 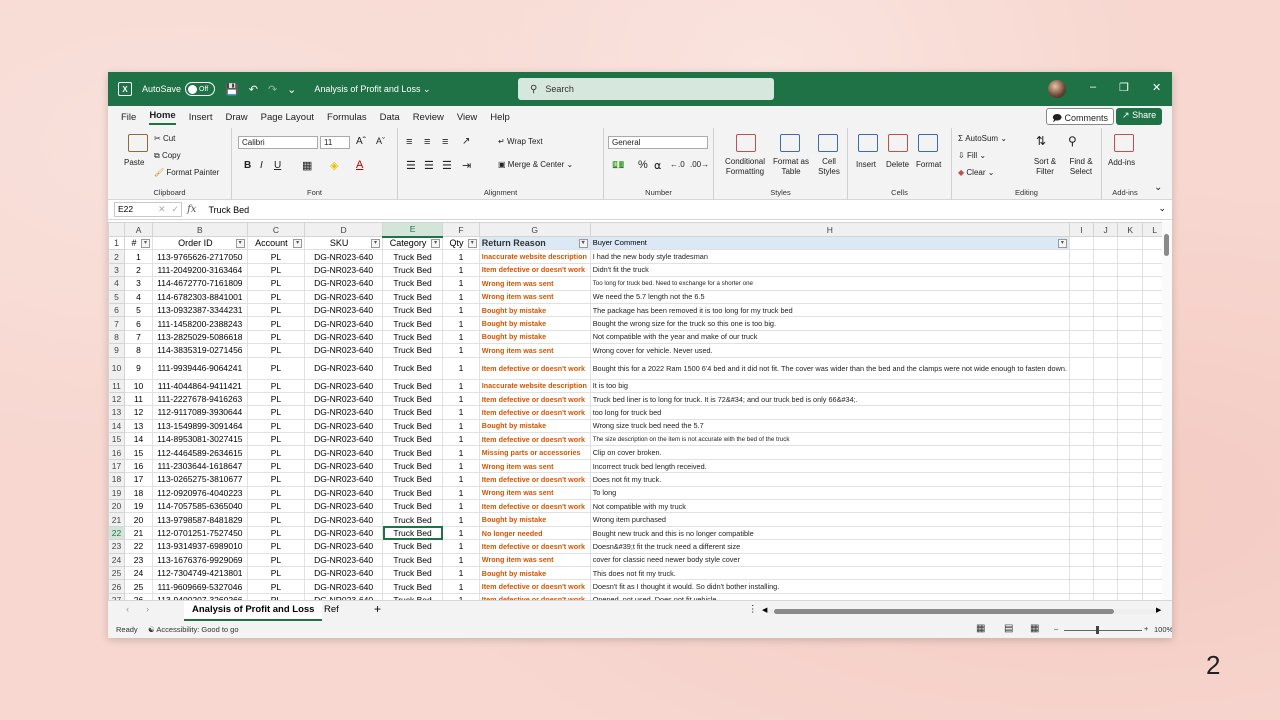 What do you see at coordinates (643, 165) in the screenshot?
I see `percent-icon: %` at bounding box center [643, 165].